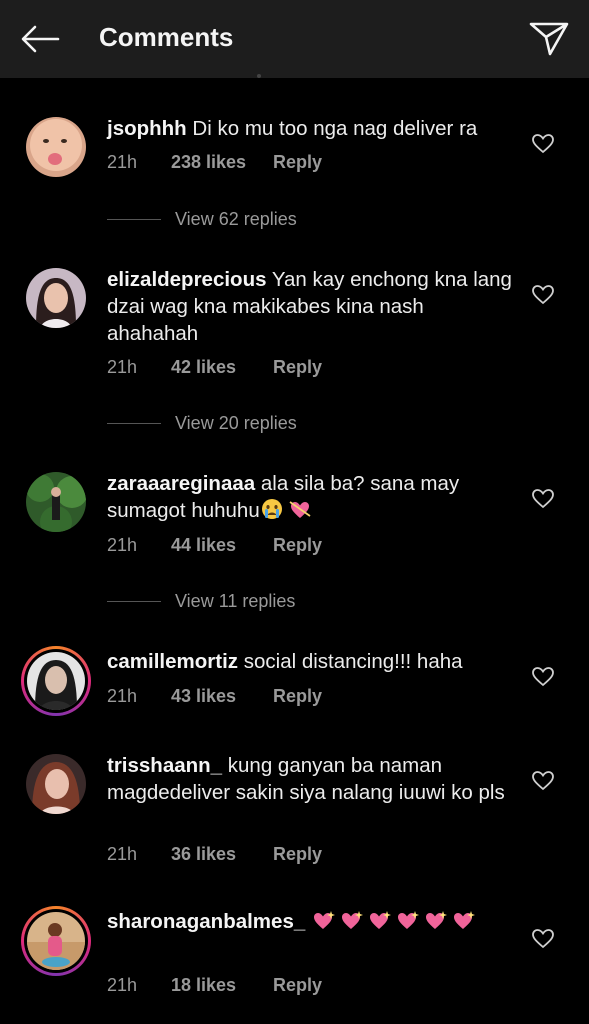  I want to click on comment-meta: 21h 44 likes Reply, so click(214, 545).